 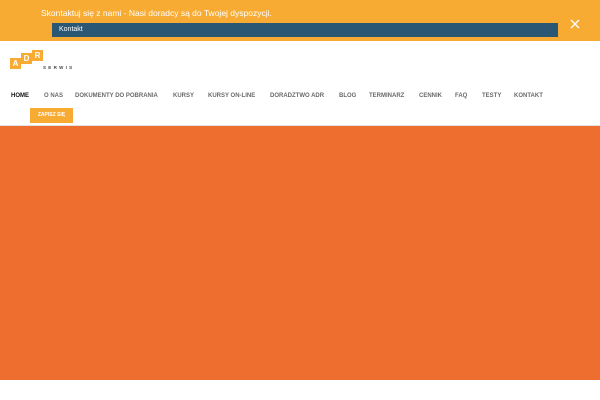 What do you see at coordinates (430, 96) in the screenshot?
I see `nav-item-cennik: CENNIK` at bounding box center [430, 96].